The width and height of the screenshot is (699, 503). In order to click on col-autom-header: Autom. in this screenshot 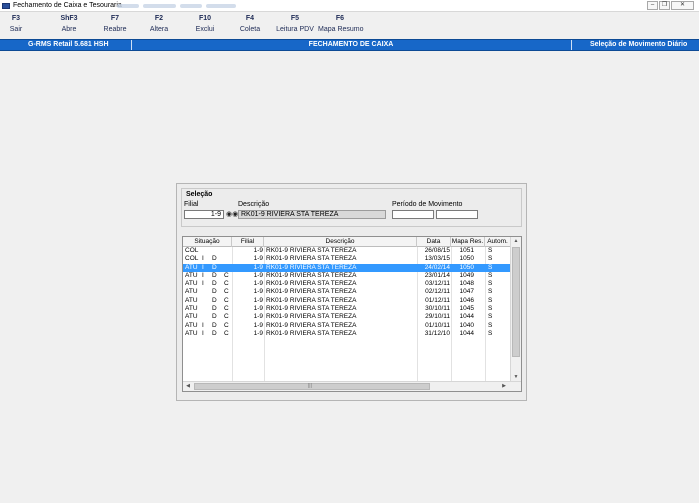, I will do `click(498, 242)`.